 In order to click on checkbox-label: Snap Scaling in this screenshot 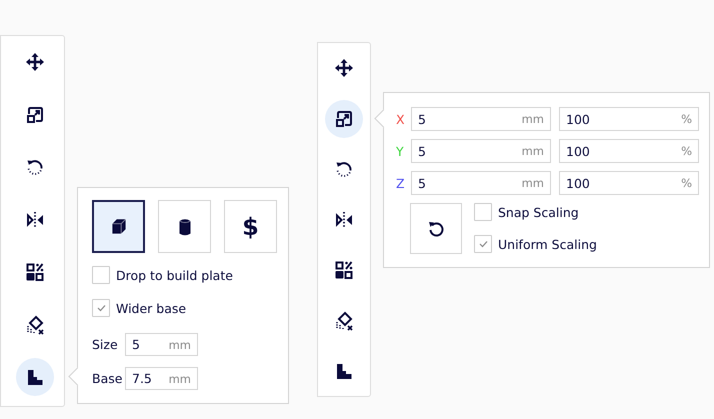, I will do `click(538, 212)`.